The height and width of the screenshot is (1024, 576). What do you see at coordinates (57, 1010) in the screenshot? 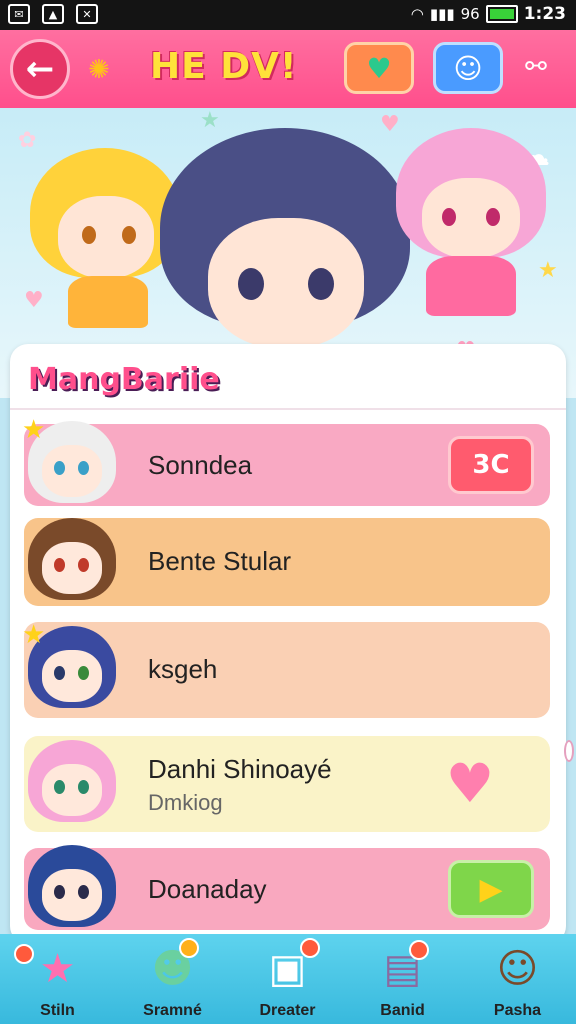
I see `nav-label: Stiln` at bounding box center [57, 1010].